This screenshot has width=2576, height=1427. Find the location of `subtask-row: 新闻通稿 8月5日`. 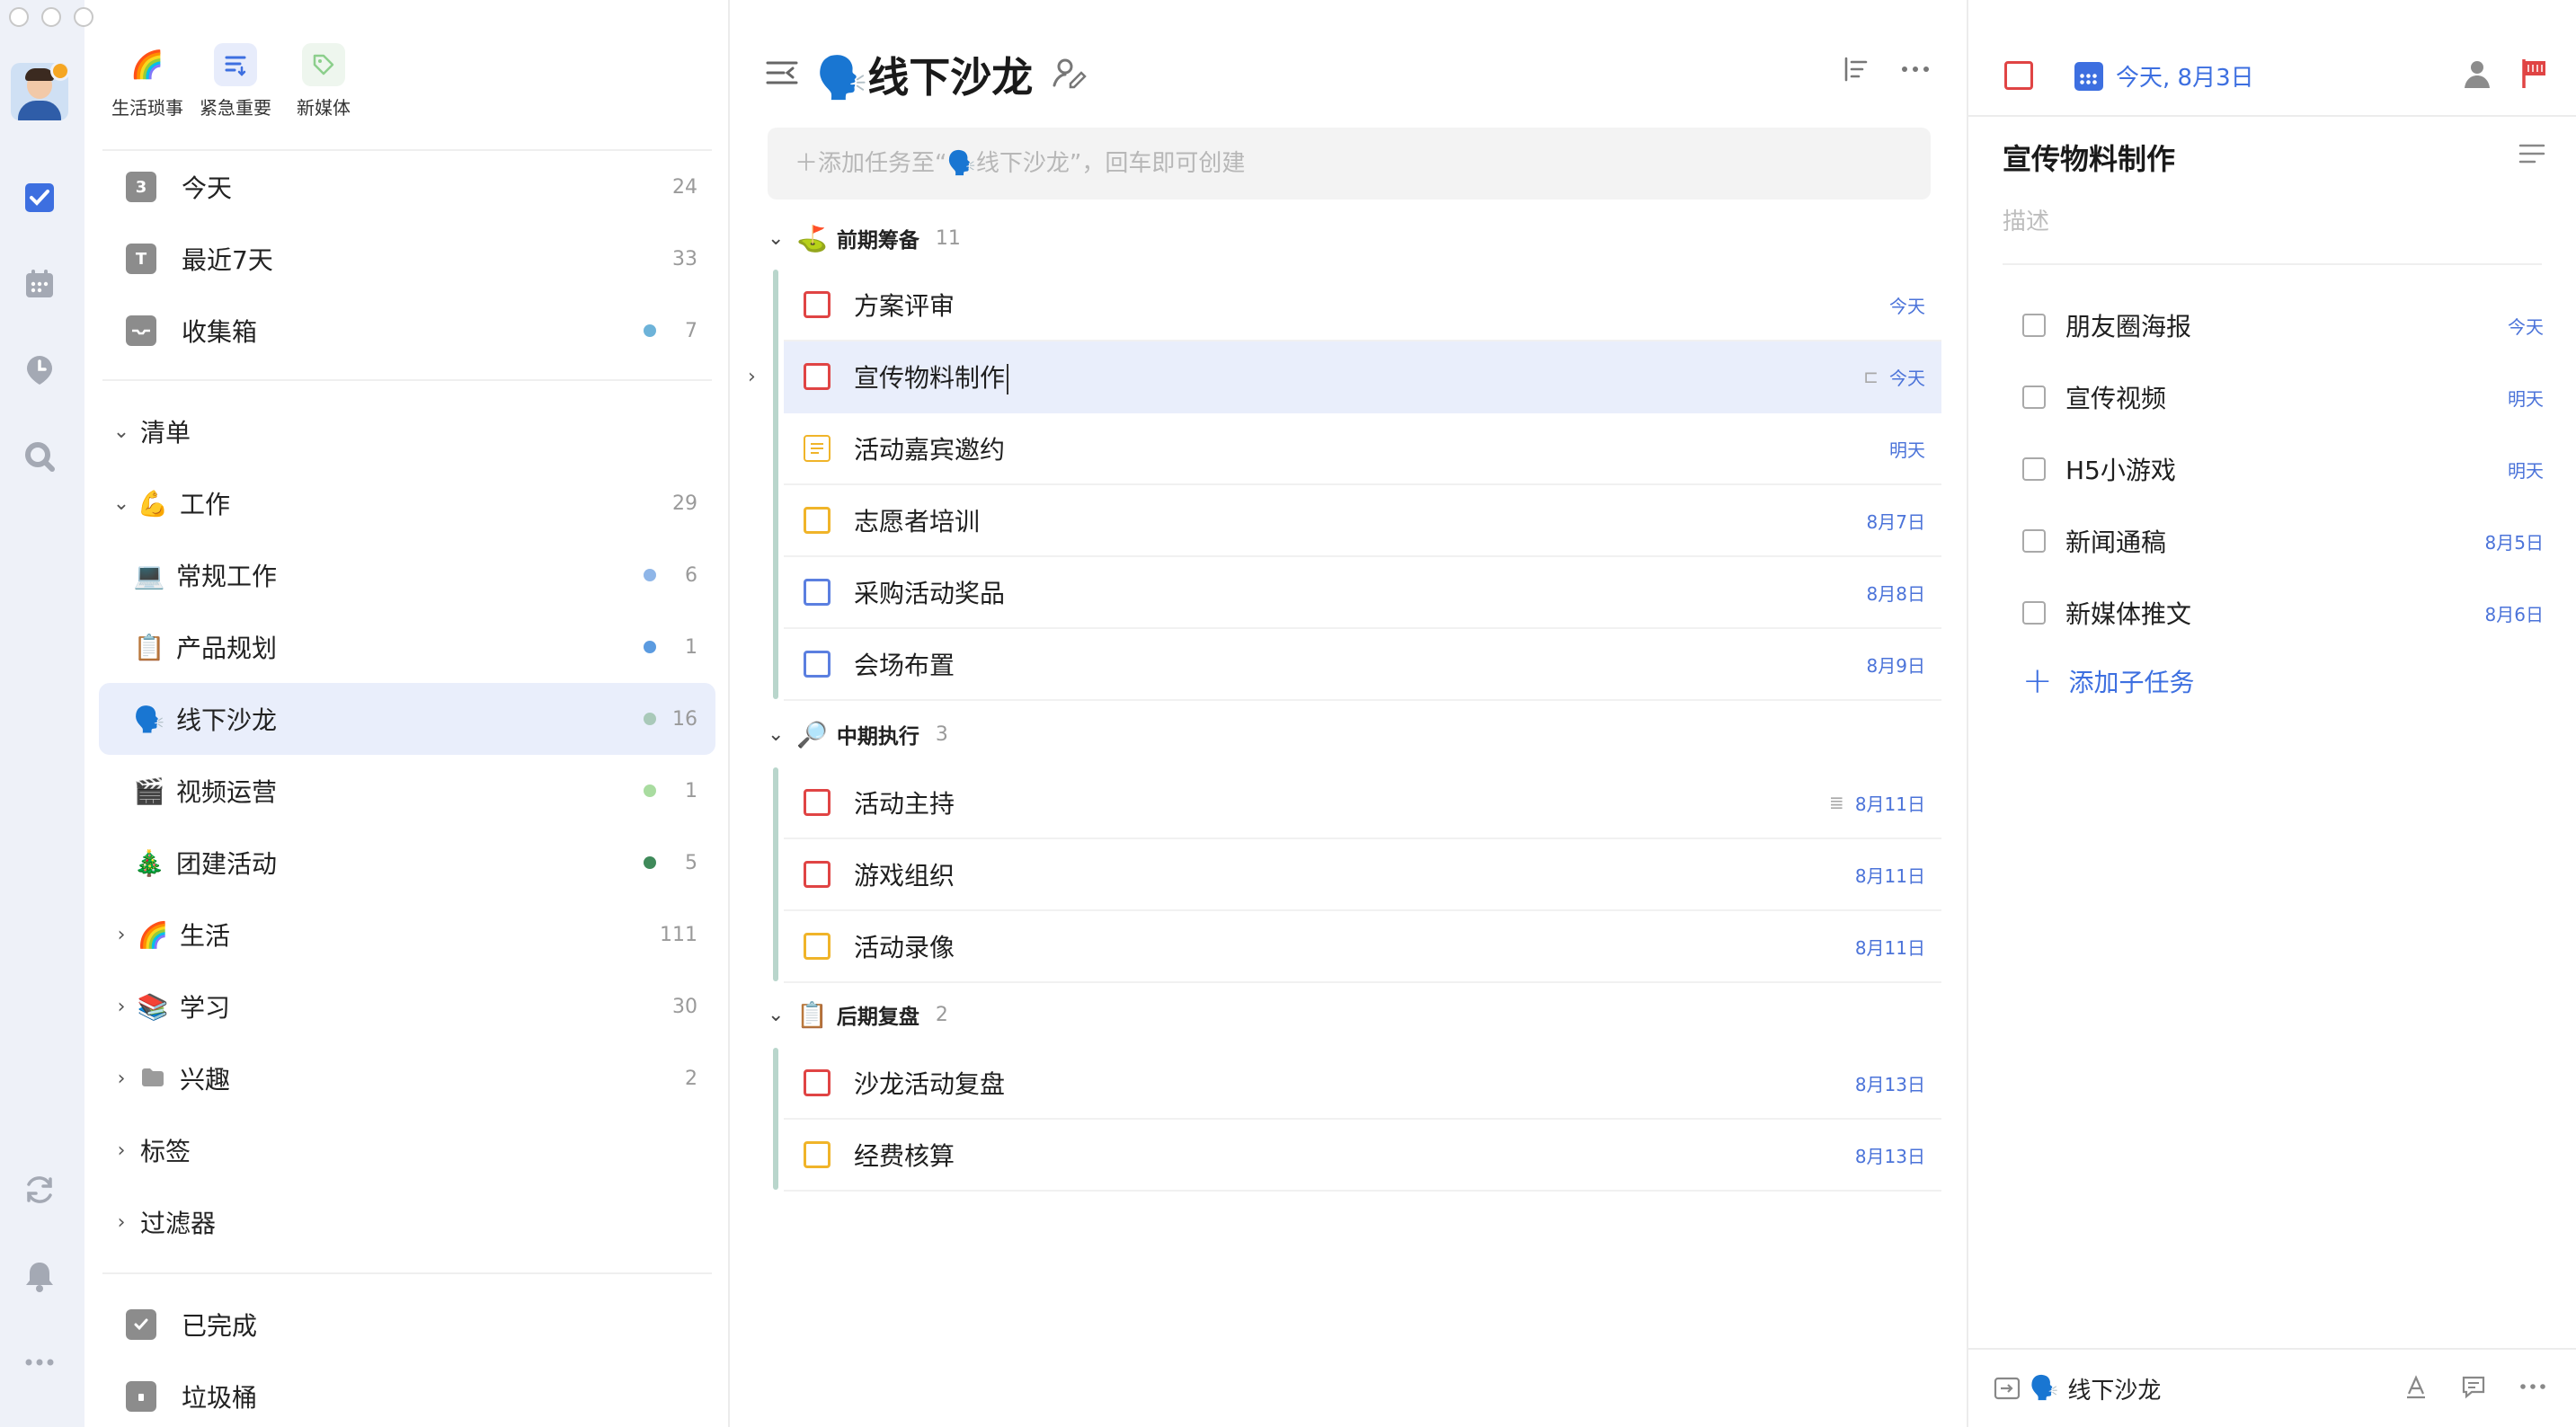

subtask-row: 新闻通稿 8月5日 is located at coordinates (2276, 541).